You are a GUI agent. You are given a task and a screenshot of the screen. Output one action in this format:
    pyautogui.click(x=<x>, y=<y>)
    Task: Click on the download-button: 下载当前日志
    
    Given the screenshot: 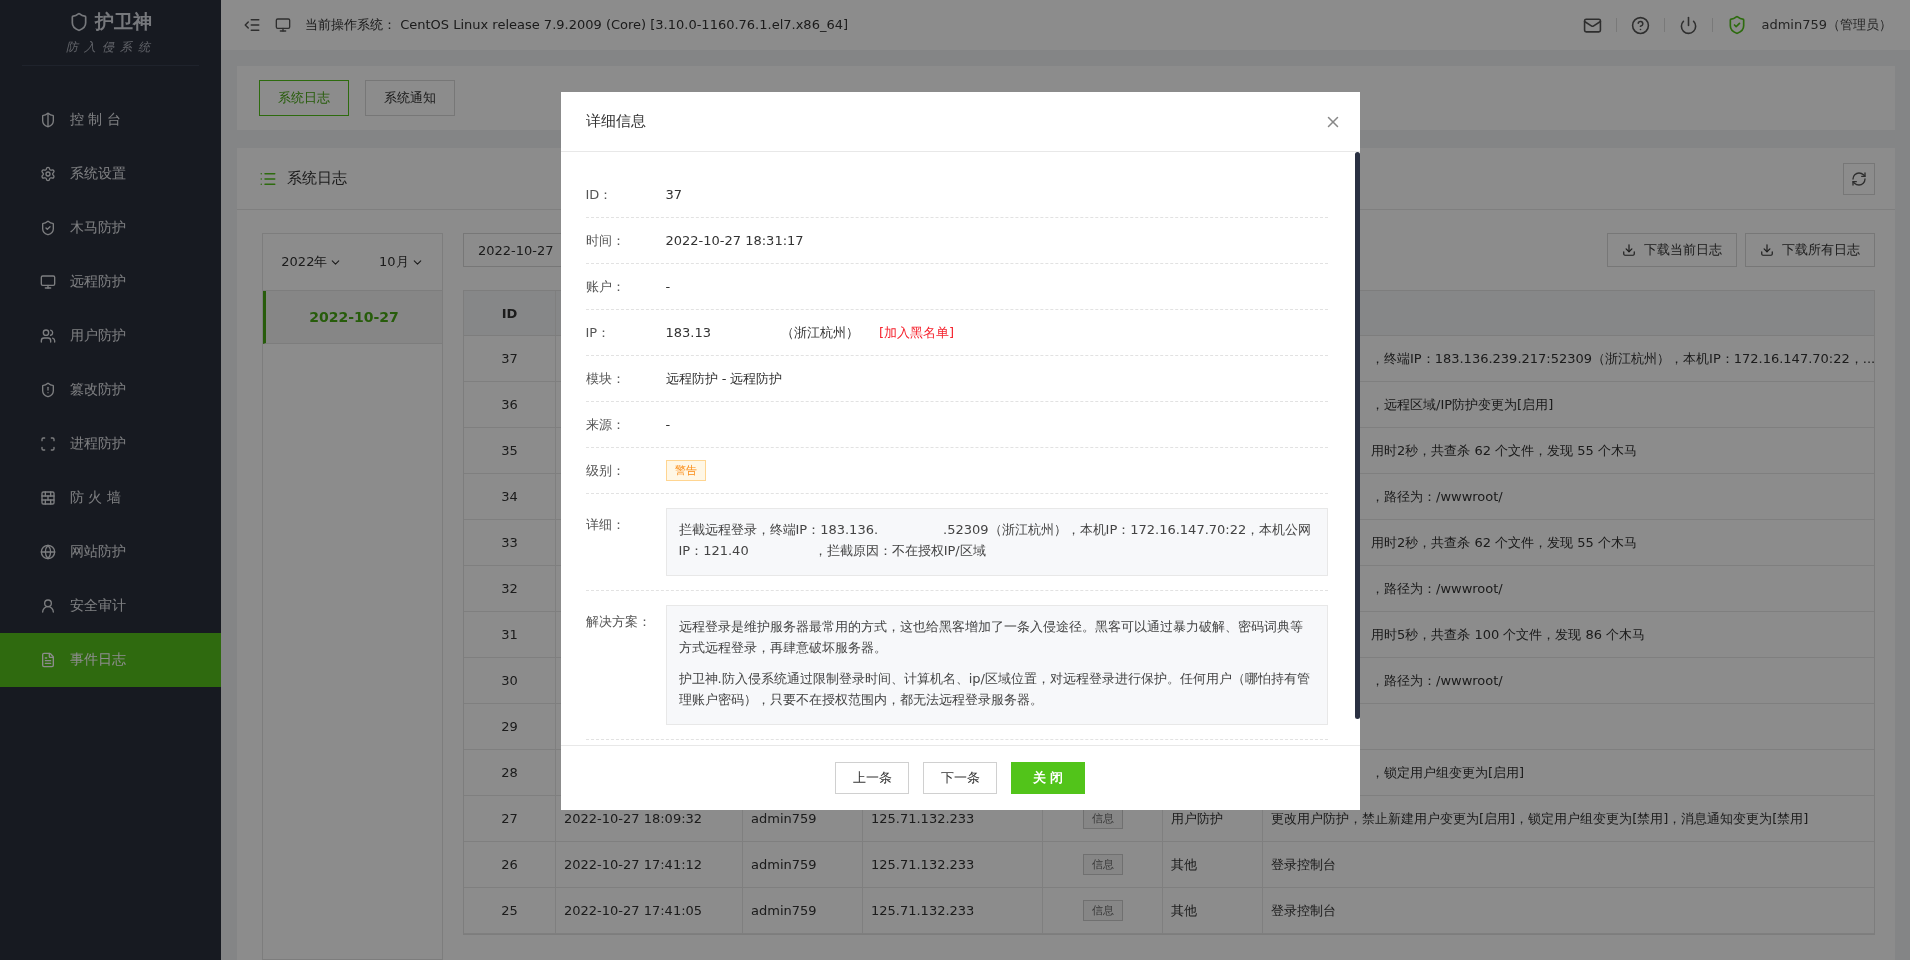 What is the action you would take?
    pyautogui.click(x=1672, y=250)
    